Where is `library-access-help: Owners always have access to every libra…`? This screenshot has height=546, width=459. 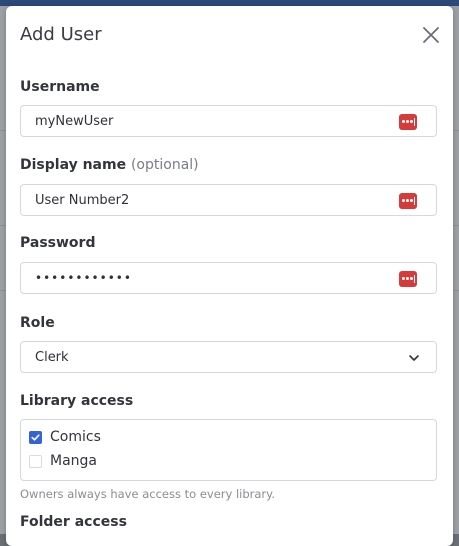
library-access-help: Owners always have access to every libra… is located at coordinates (147, 494).